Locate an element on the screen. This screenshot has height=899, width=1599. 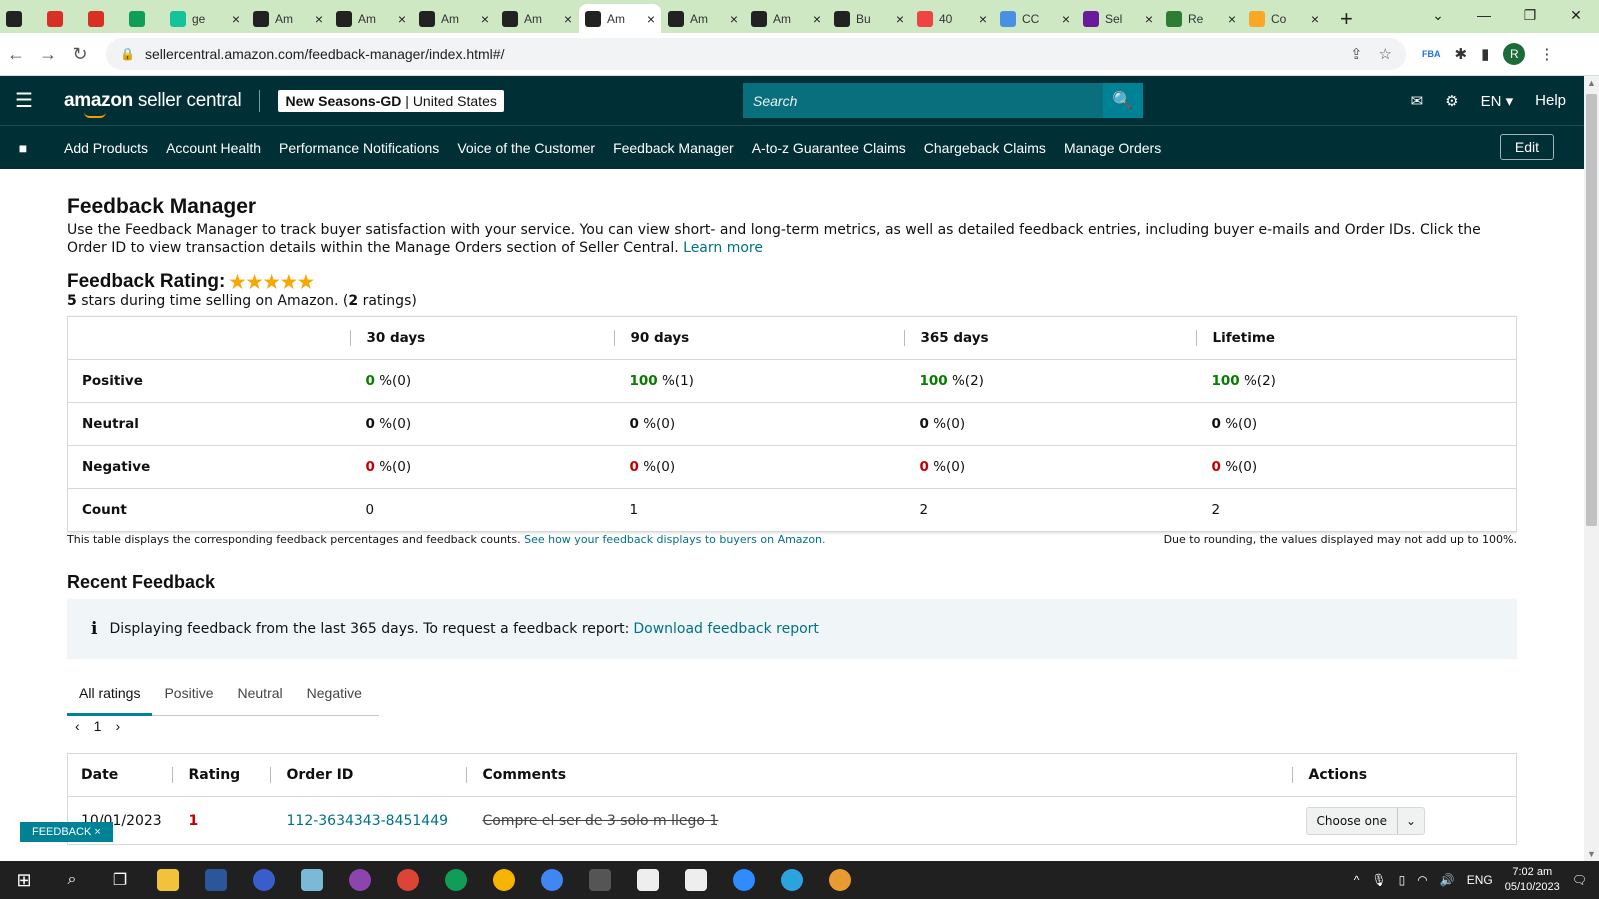
task-view-icon: ❐ is located at coordinates (120, 880).